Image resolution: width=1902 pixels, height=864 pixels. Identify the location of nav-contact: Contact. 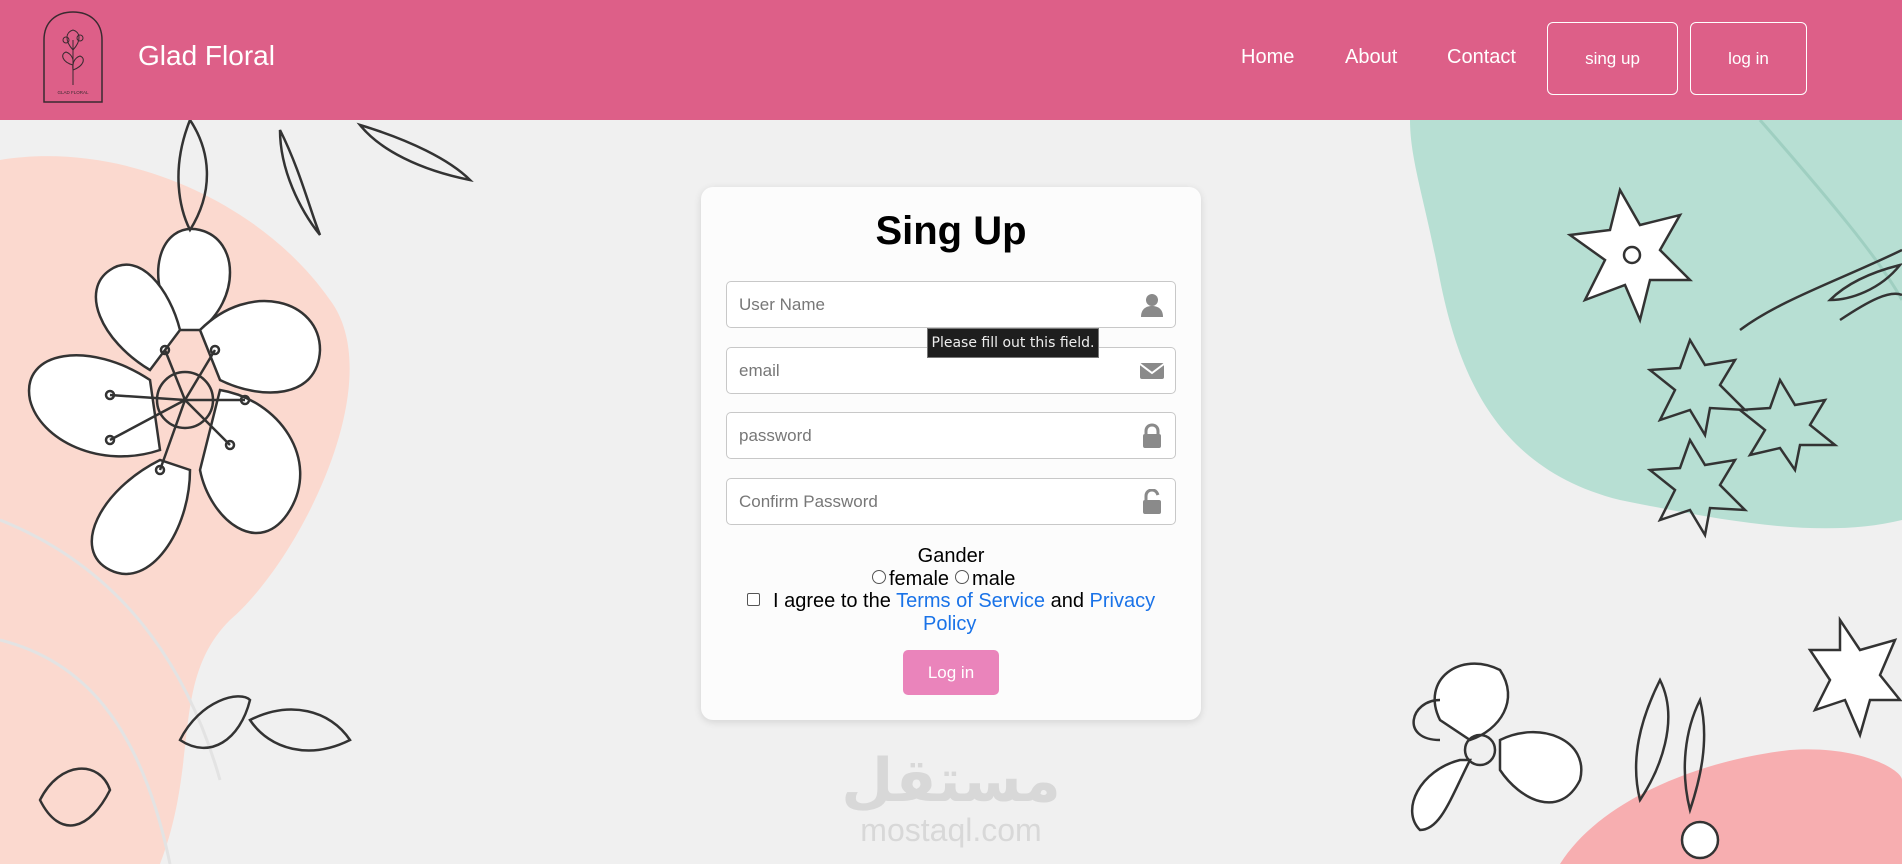
(1481, 57).